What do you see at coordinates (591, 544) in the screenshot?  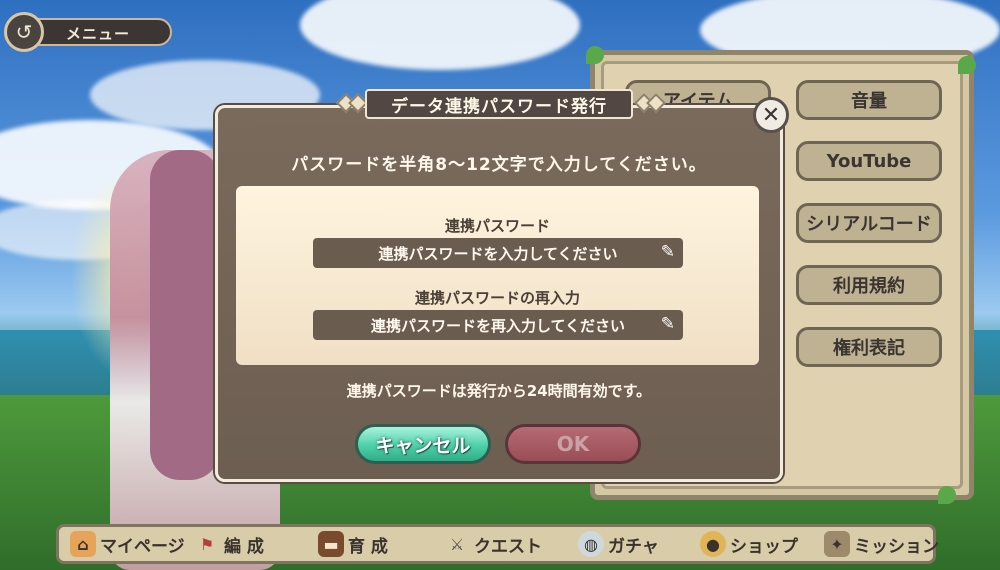 I see `egg-icon: ◍` at bounding box center [591, 544].